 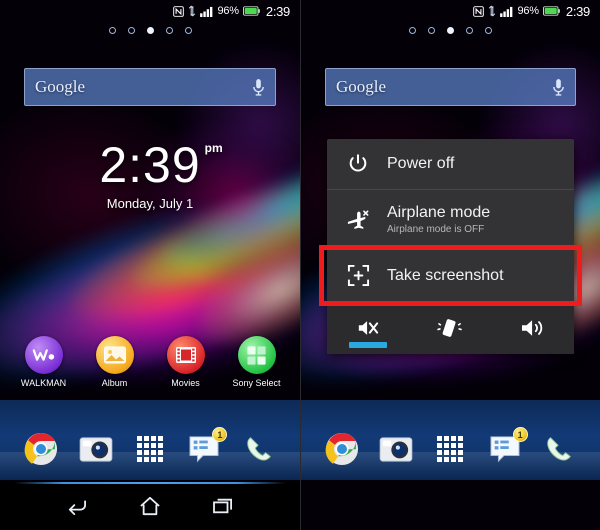 What do you see at coordinates (358, 164) in the screenshot?
I see `power-icon` at bounding box center [358, 164].